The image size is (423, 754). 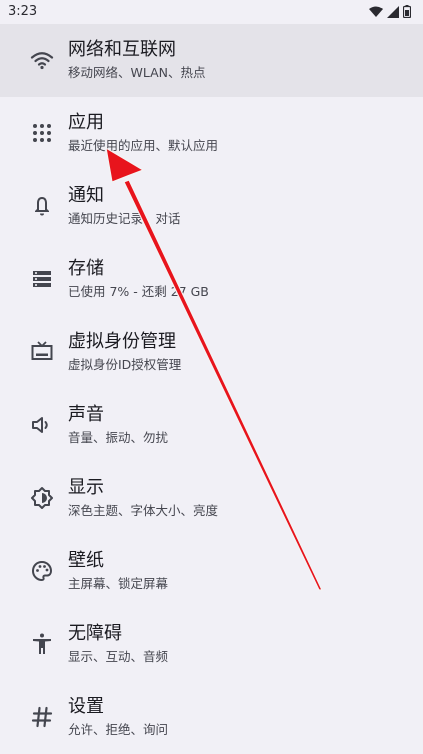 I want to click on setting-subtitle: 允许、拒绝、询问, so click(x=118, y=729).